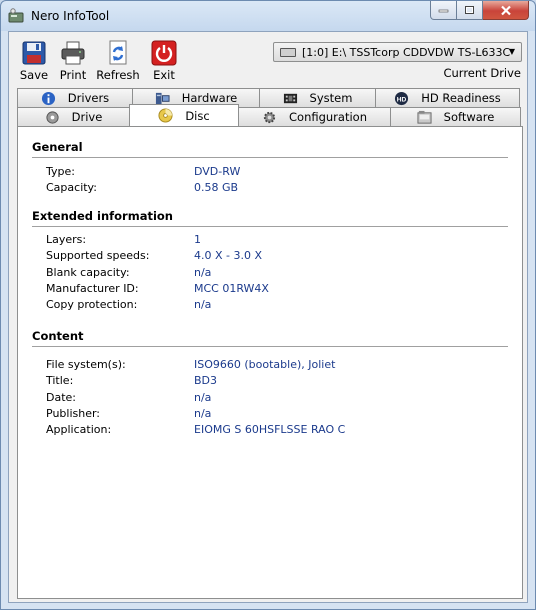 The height and width of the screenshot is (610, 536). I want to click on caption-buttons, so click(479, 11).